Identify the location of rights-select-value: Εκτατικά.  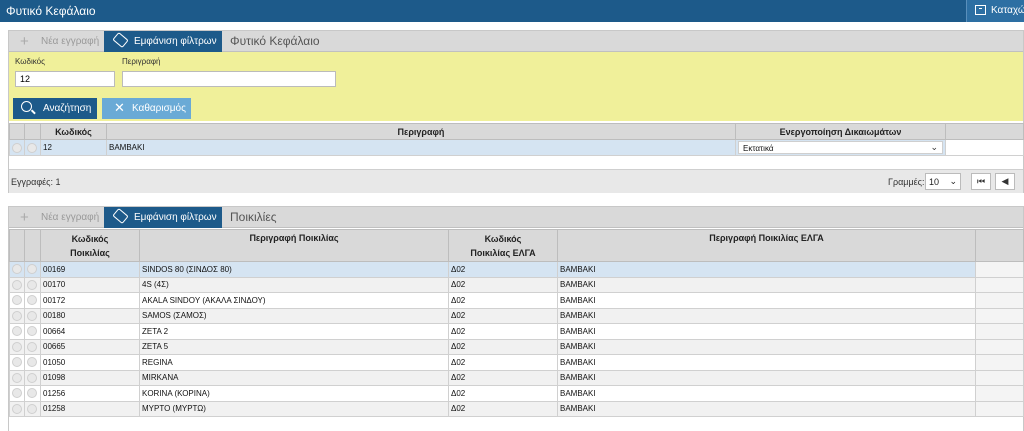
(758, 148).